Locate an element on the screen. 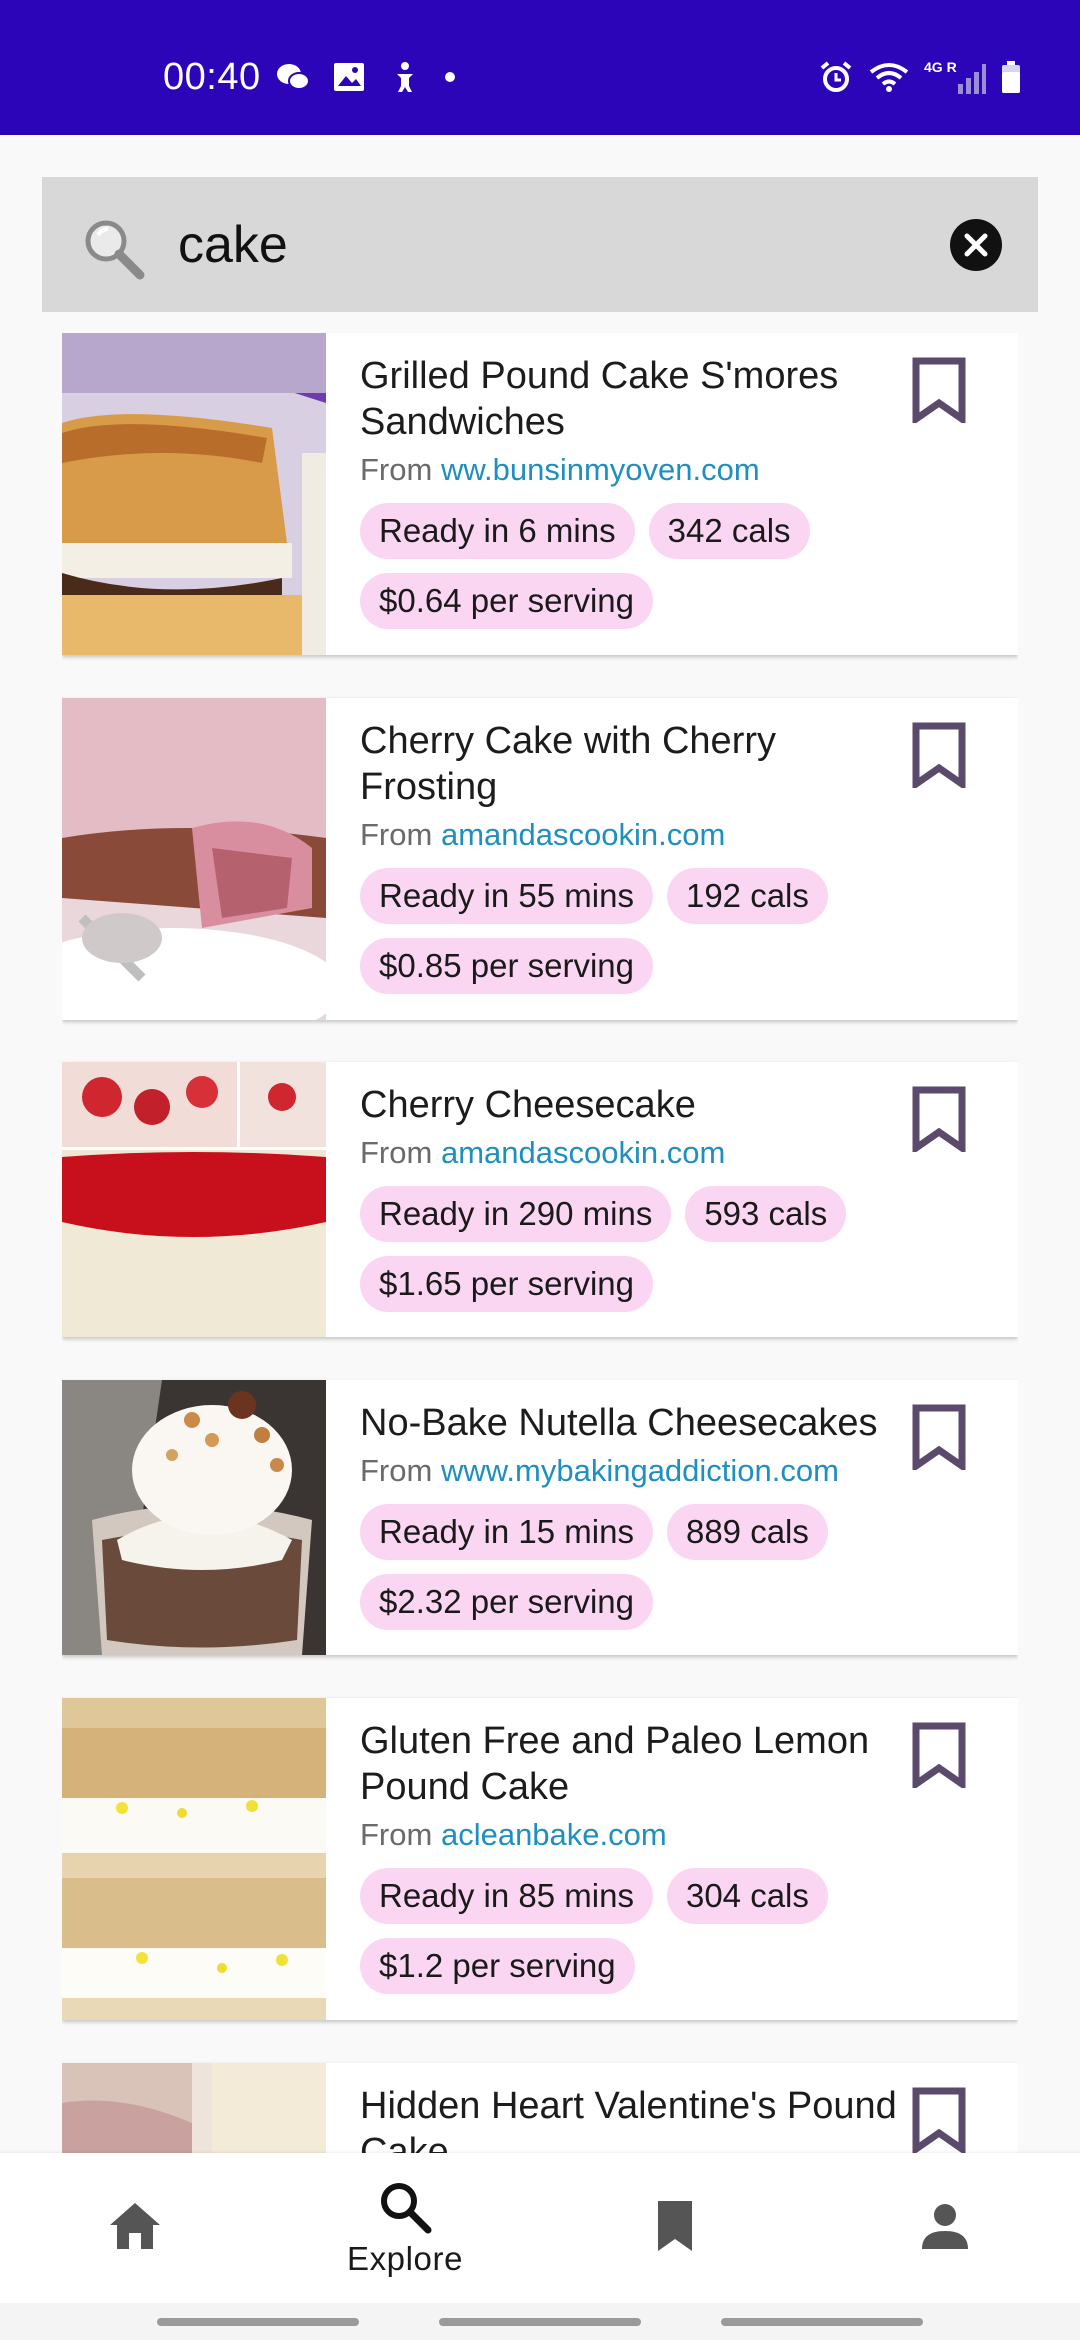 The image size is (1080, 2340). recipe-title: Hidden Heart Valentine's Pound Cake is located at coordinates (640, 2118).